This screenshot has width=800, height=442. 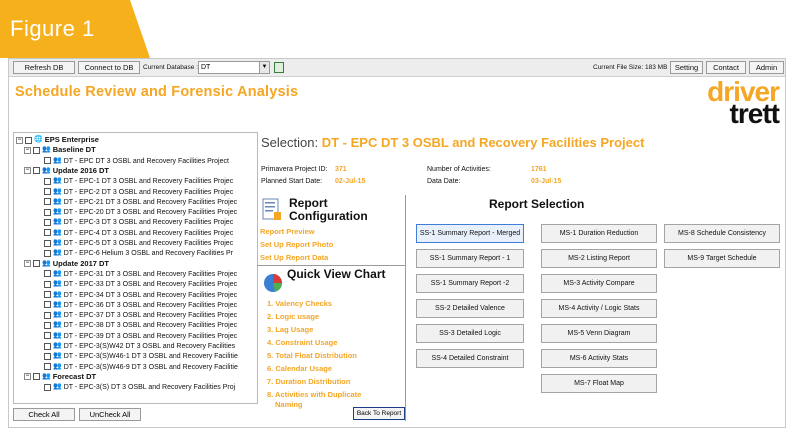 What do you see at coordinates (722, 258) in the screenshot?
I see `ms9-target-schedule-button: MS-9 Target Schedule` at bounding box center [722, 258].